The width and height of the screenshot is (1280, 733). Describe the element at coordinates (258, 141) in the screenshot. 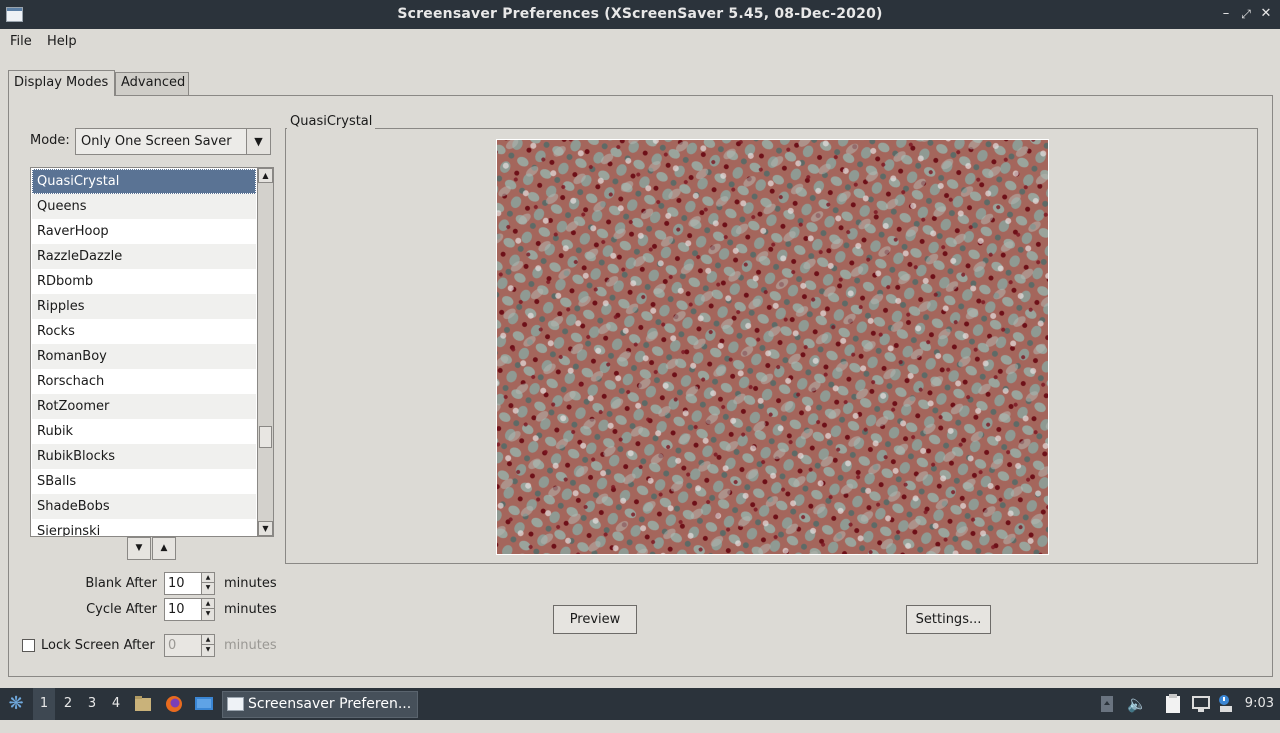

I see `chevron-down-icon: ▼` at that location.